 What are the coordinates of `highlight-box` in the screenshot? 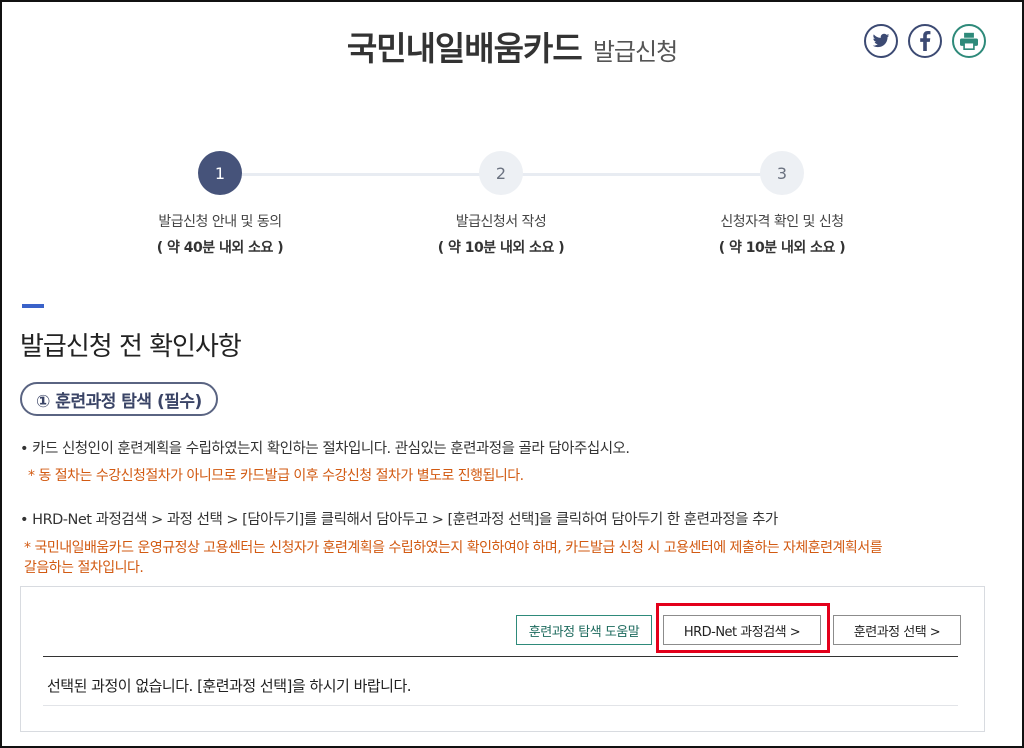 It's located at (743, 628).